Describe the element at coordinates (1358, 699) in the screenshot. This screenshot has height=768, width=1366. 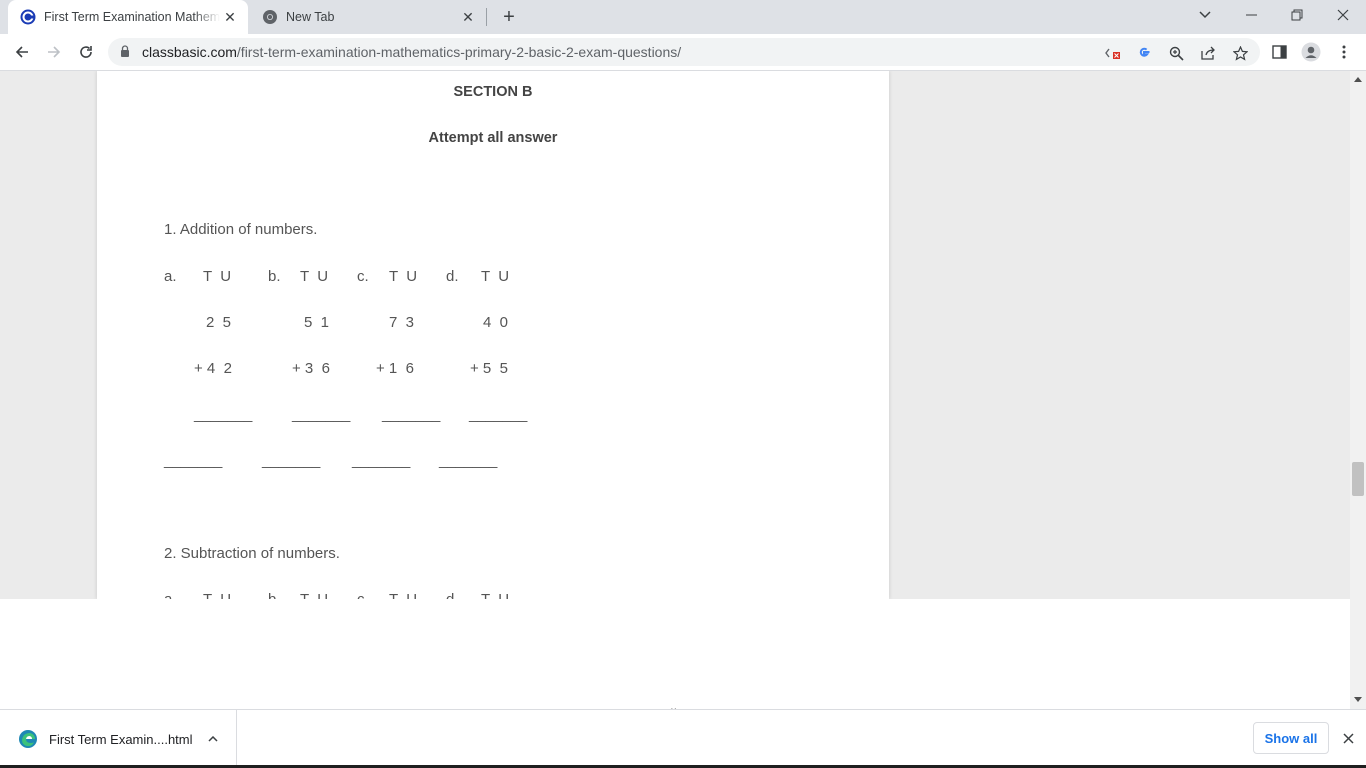
I see `scroll-down-arrow-icon` at that location.